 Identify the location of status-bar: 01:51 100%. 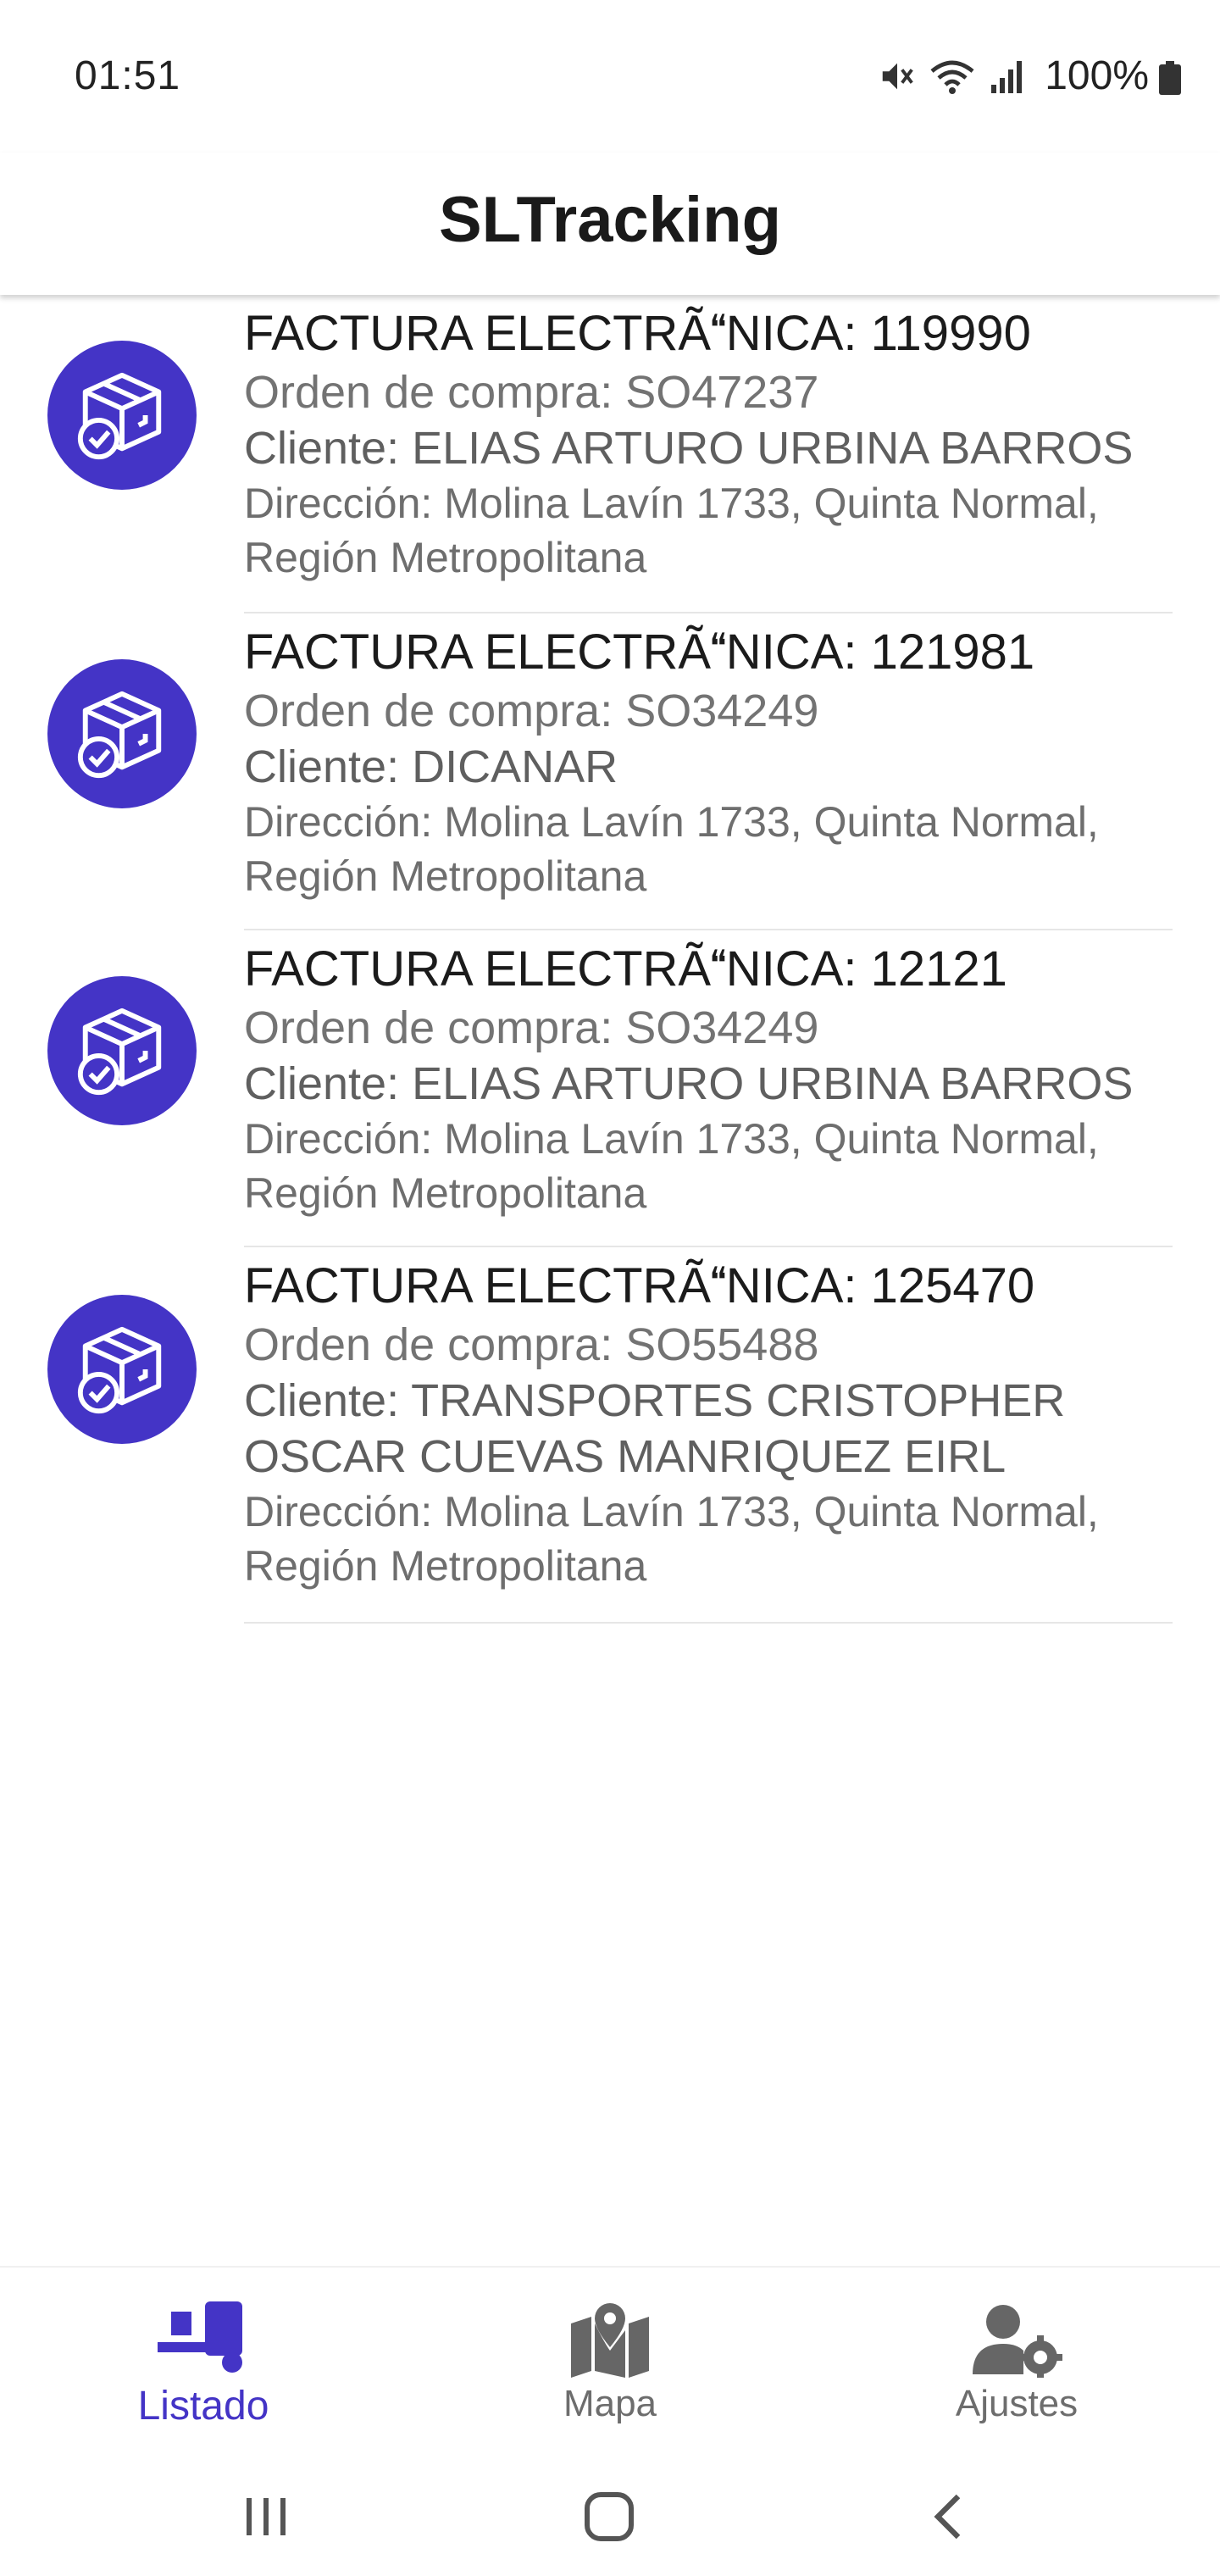
(610, 76).